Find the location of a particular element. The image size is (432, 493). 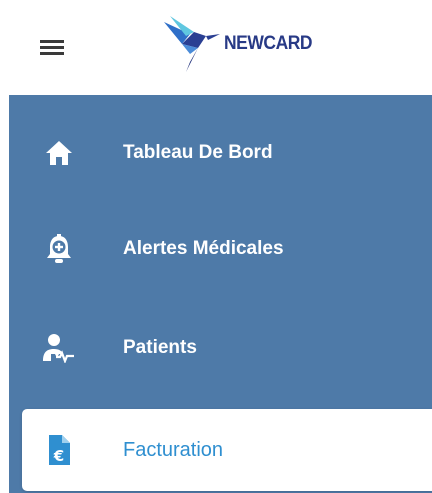

medical-alert-bell-icon is located at coordinates (59, 249).